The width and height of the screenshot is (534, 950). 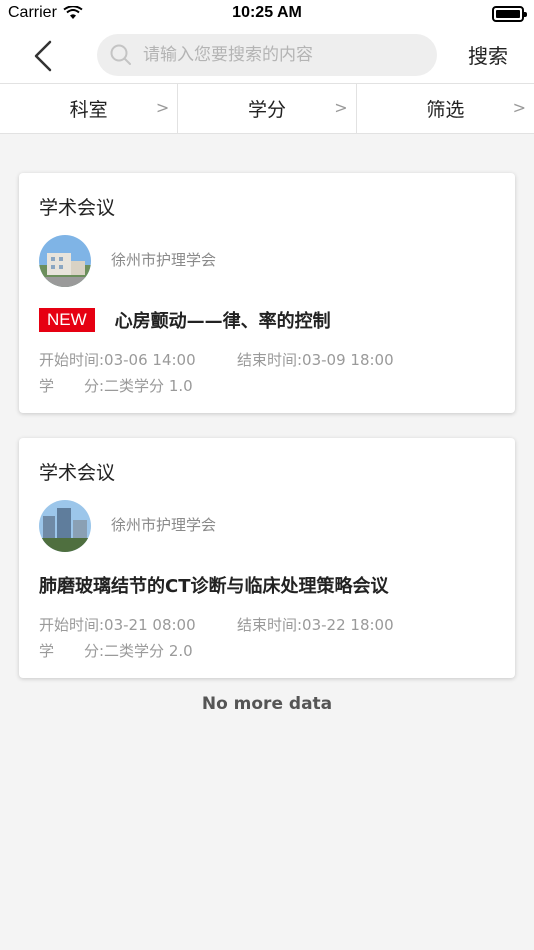 I want to click on status-bar: Carrier 10:25 AM, so click(x=267, y=14).